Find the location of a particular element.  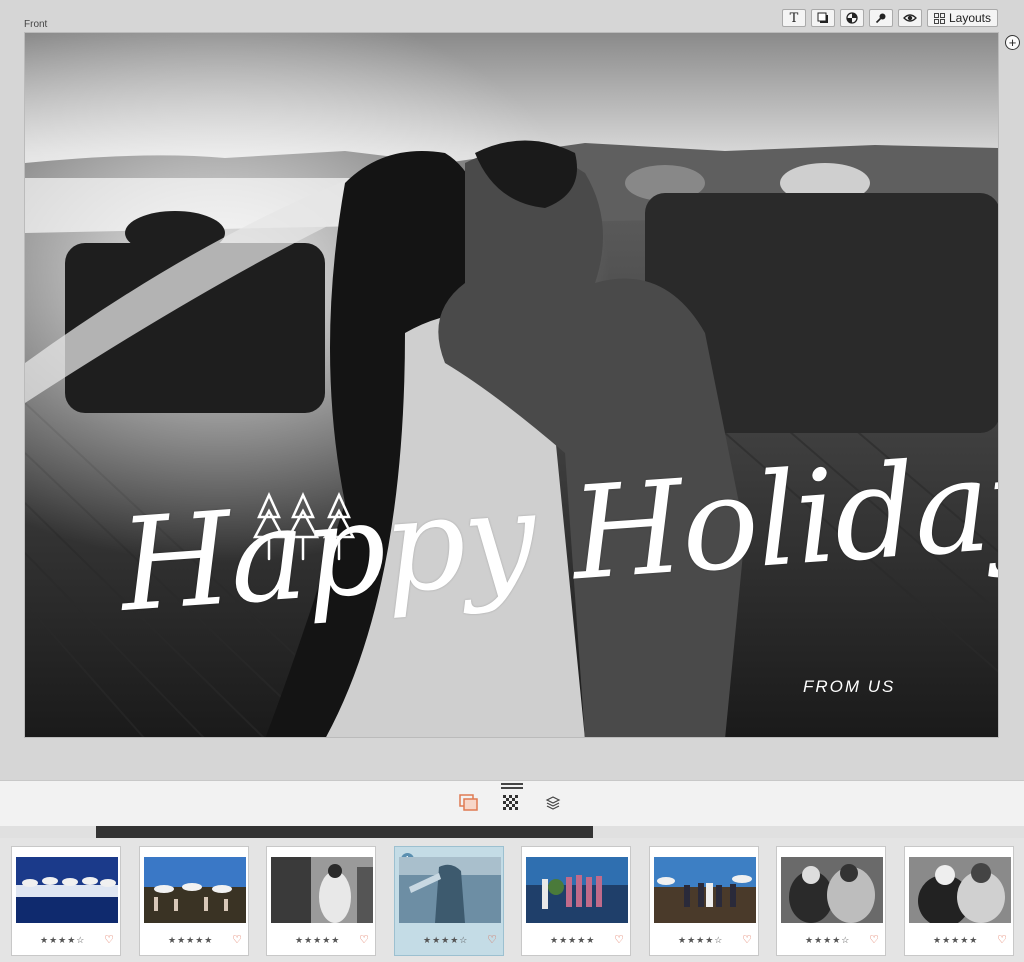

eye-icon is located at coordinates (910, 18).